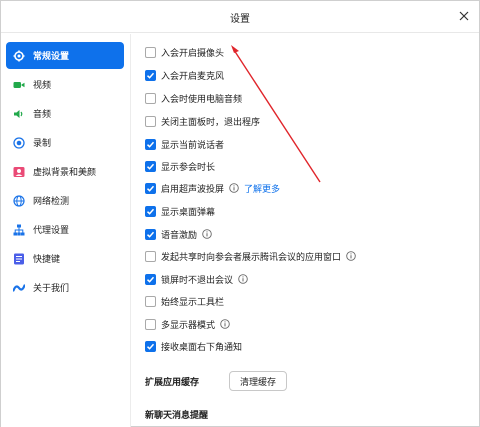 The width and height of the screenshot is (480, 427). I want to click on sidebar-item-label: 录制, so click(42, 144).